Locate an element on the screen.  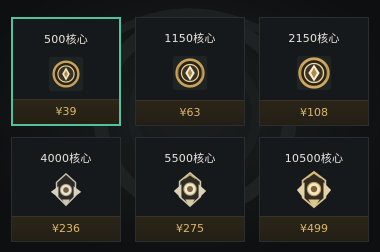
item-title: 500核心 is located at coordinates (66, 39).